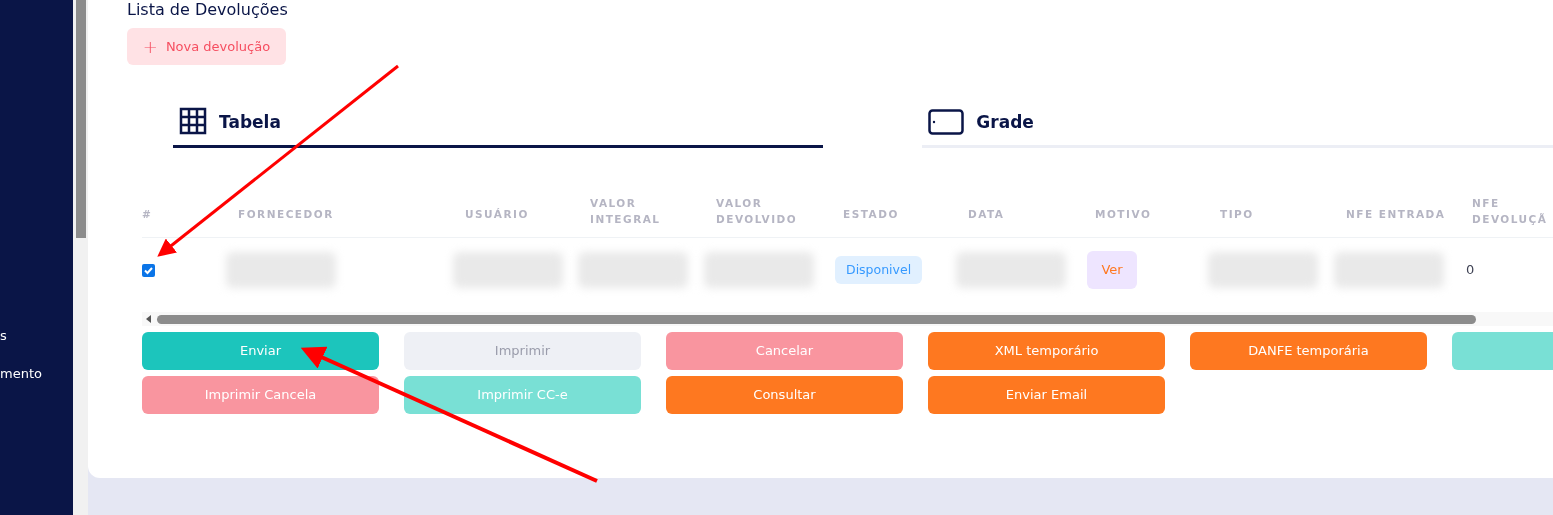  Describe the element at coordinates (1237, 127) in the screenshot. I see `view-tab: Grade` at that location.